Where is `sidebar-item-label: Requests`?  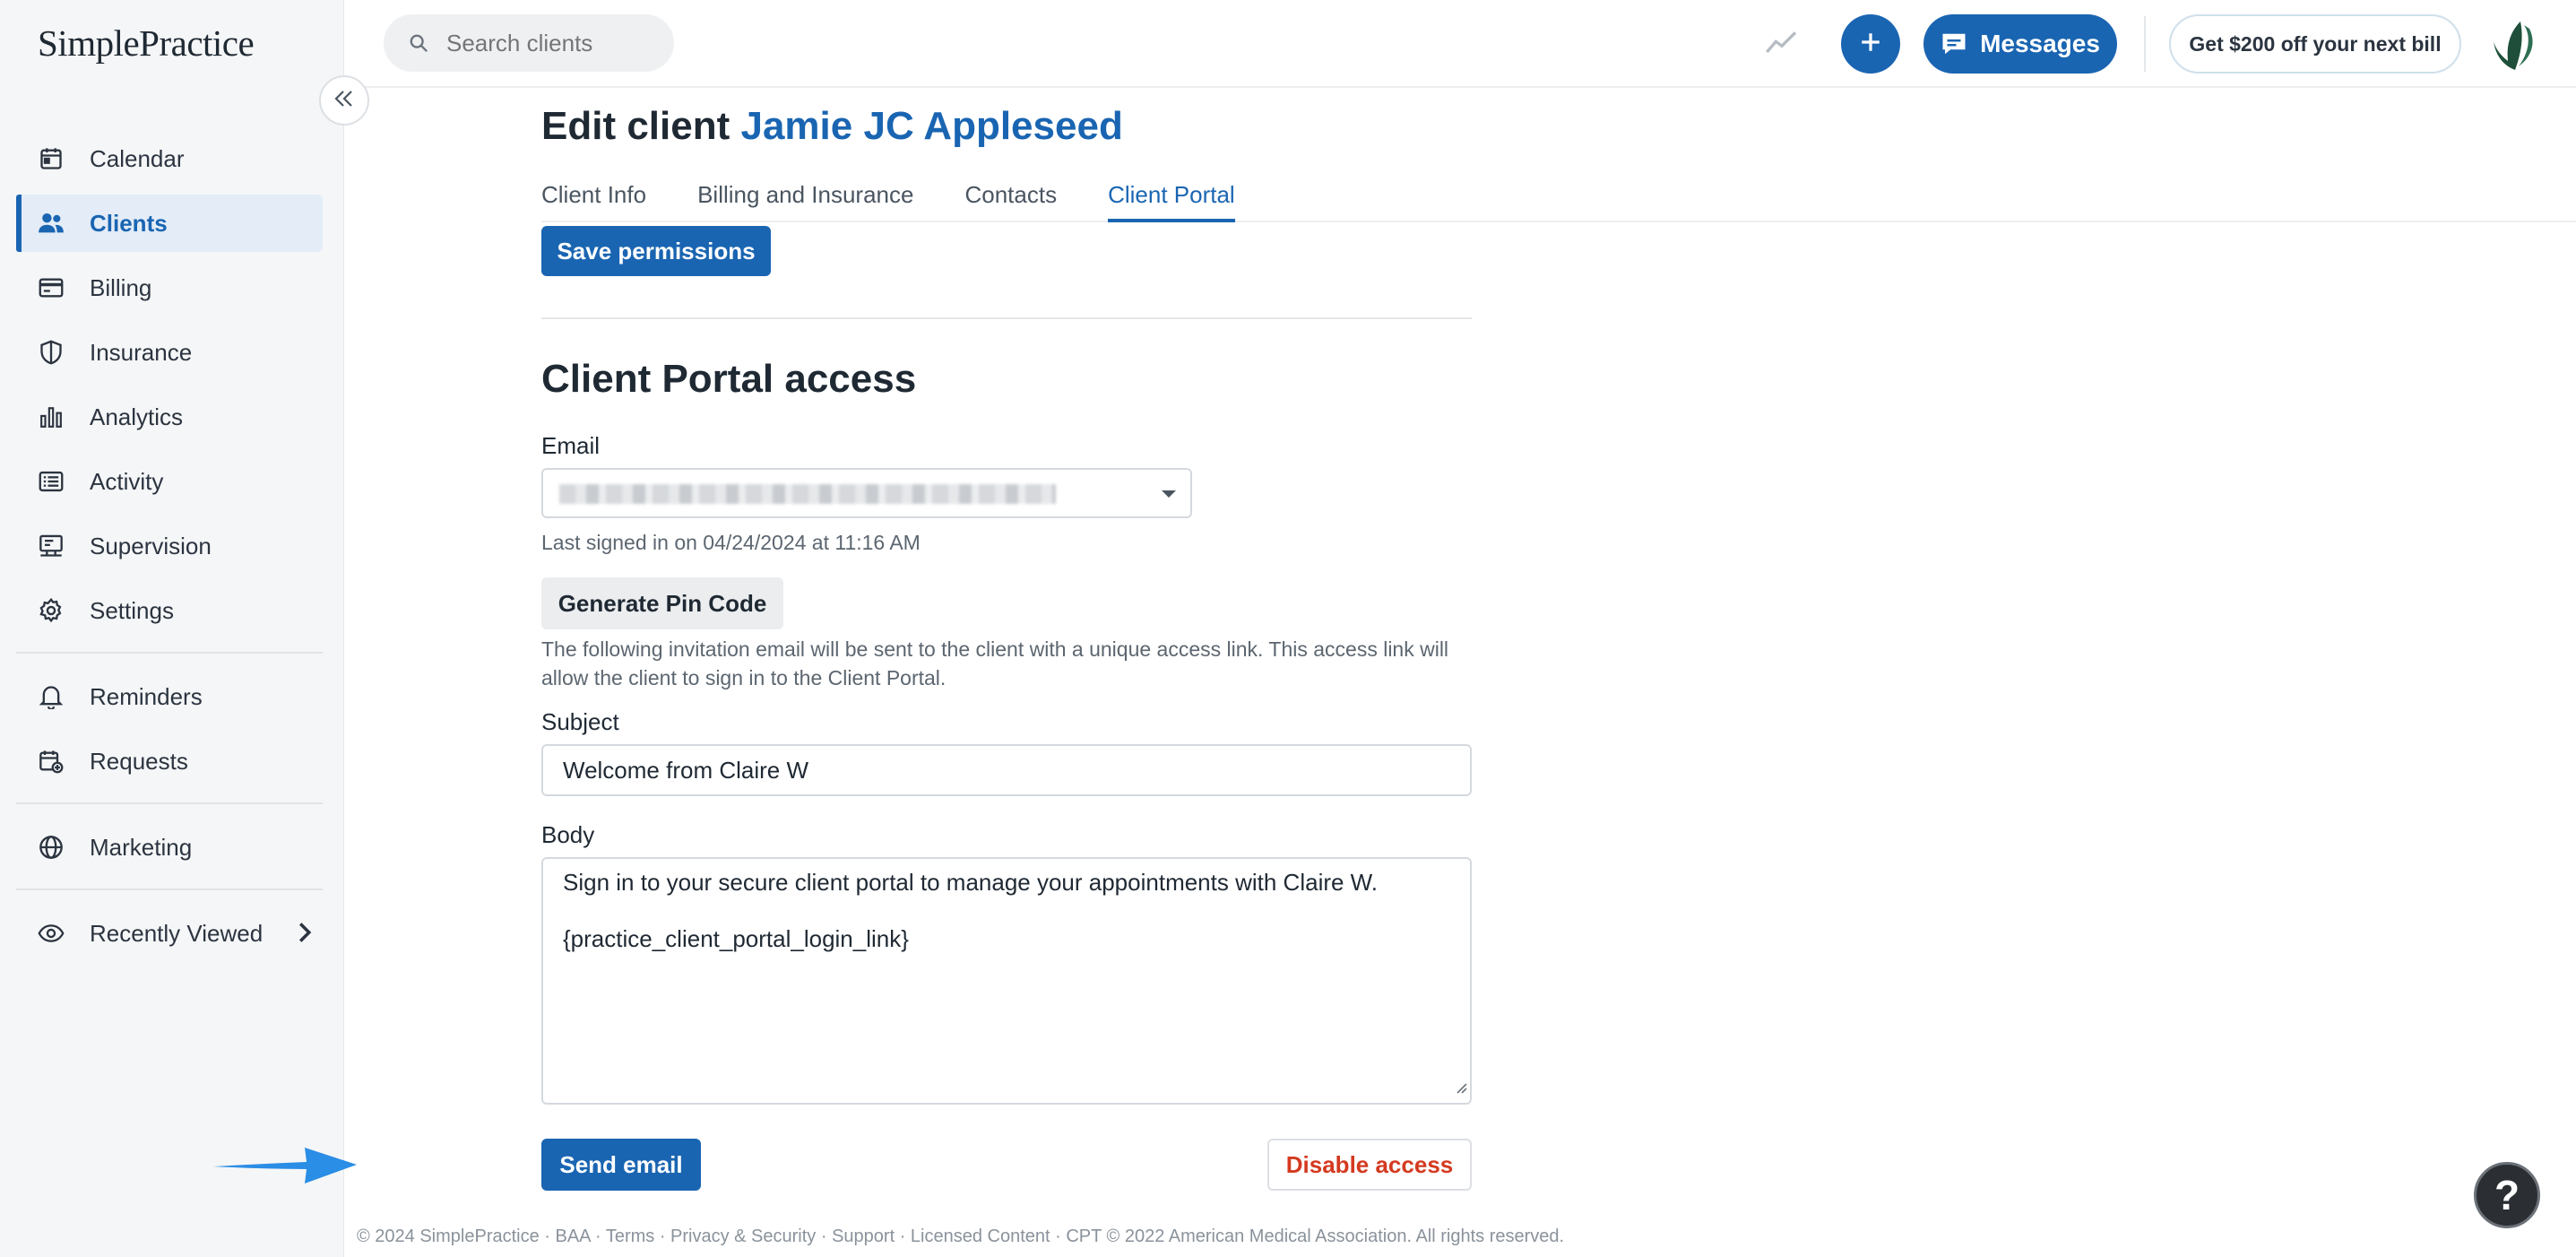 sidebar-item-label: Requests is located at coordinates (139, 761).